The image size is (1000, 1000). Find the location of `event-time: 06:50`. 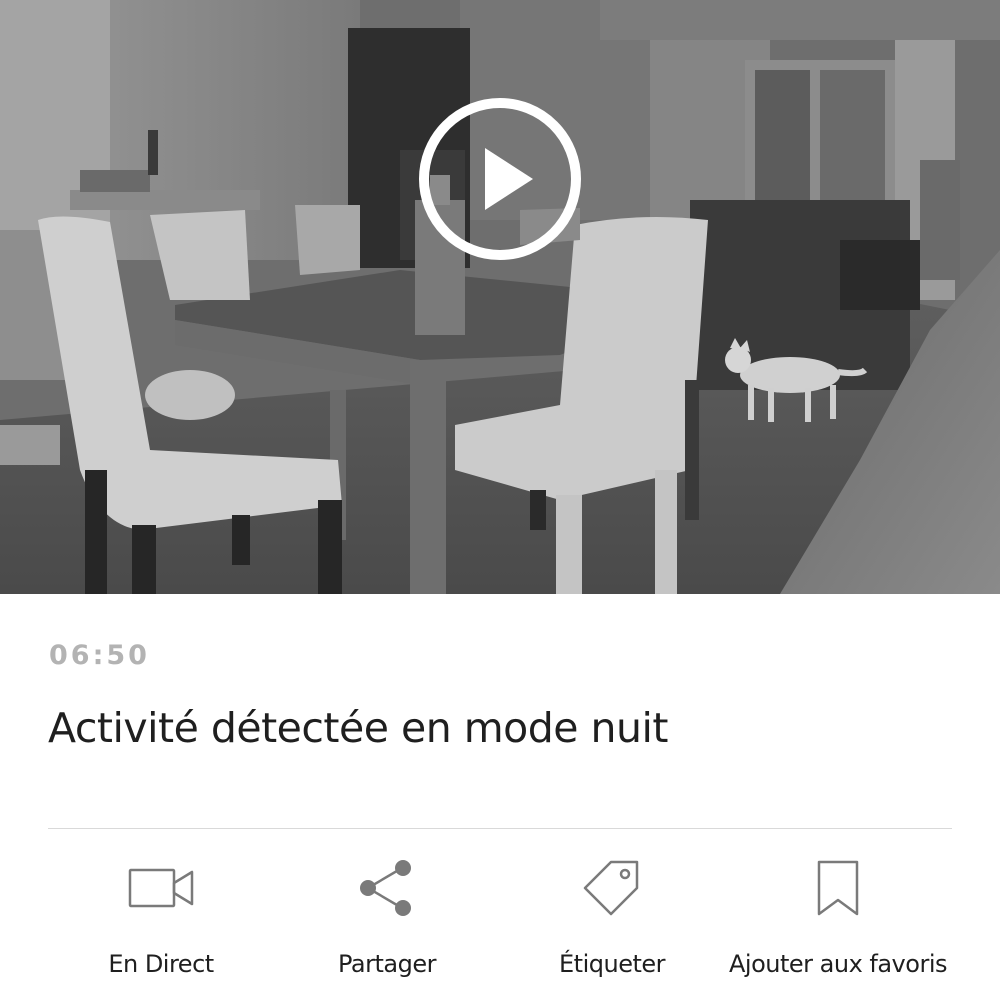

event-time: 06:50 is located at coordinates (99, 655).